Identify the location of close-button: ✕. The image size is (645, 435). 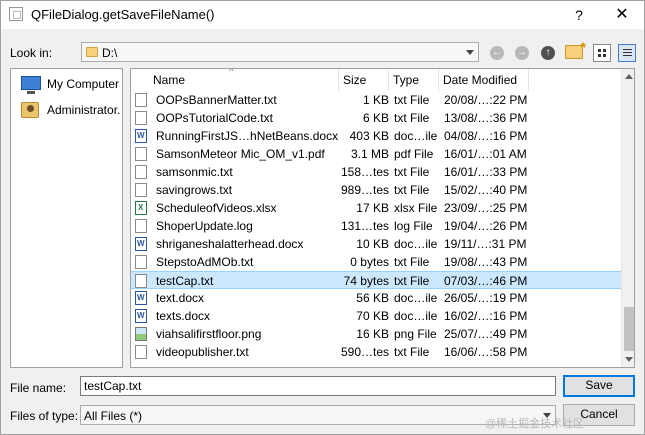
(622, 15).